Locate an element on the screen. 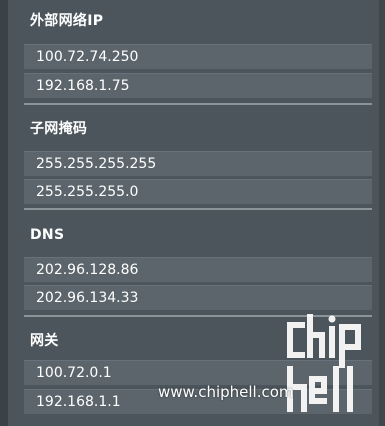 This screenshot has height=426, width=385. dns-value: 202.96.128.86 is located at coordinates (87, 270).